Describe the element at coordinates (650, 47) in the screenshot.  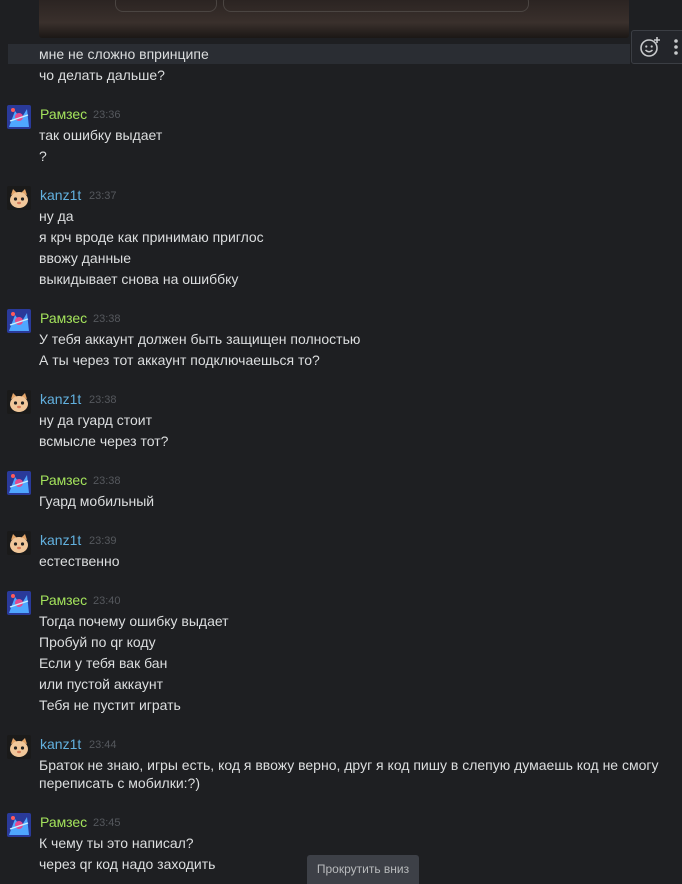
I see `add-reaction-icon` at that location.